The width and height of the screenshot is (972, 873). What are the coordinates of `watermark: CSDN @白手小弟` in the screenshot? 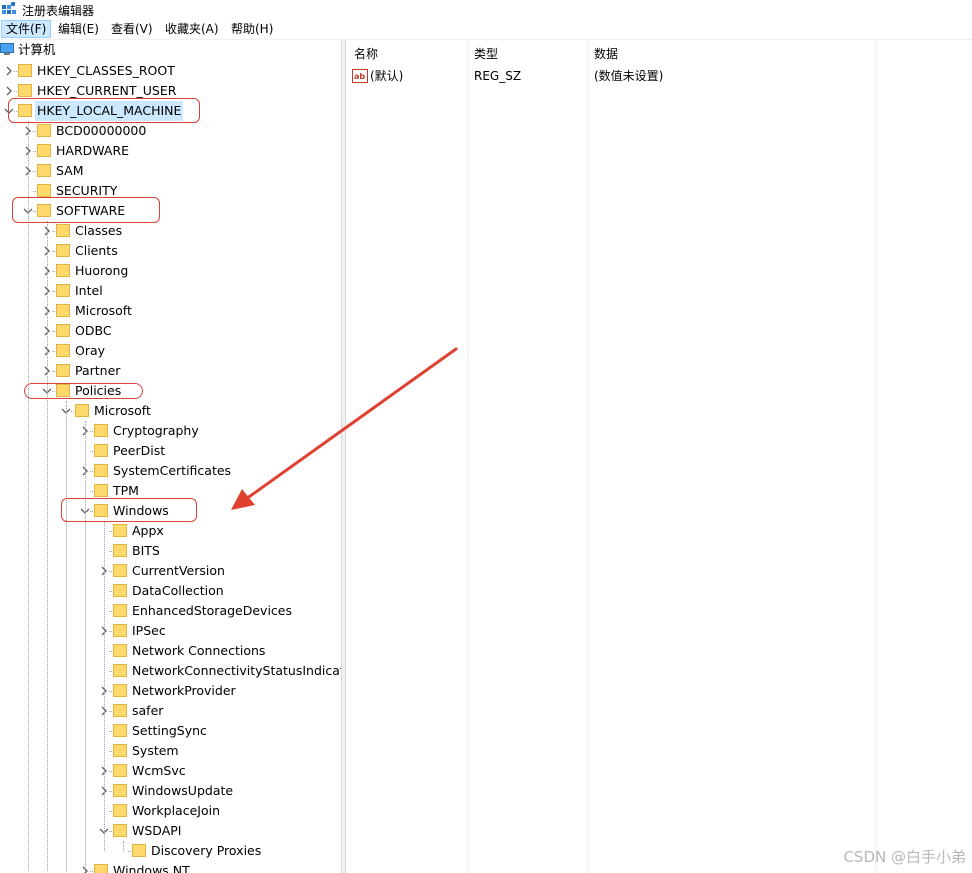 It's located at (904, 857).